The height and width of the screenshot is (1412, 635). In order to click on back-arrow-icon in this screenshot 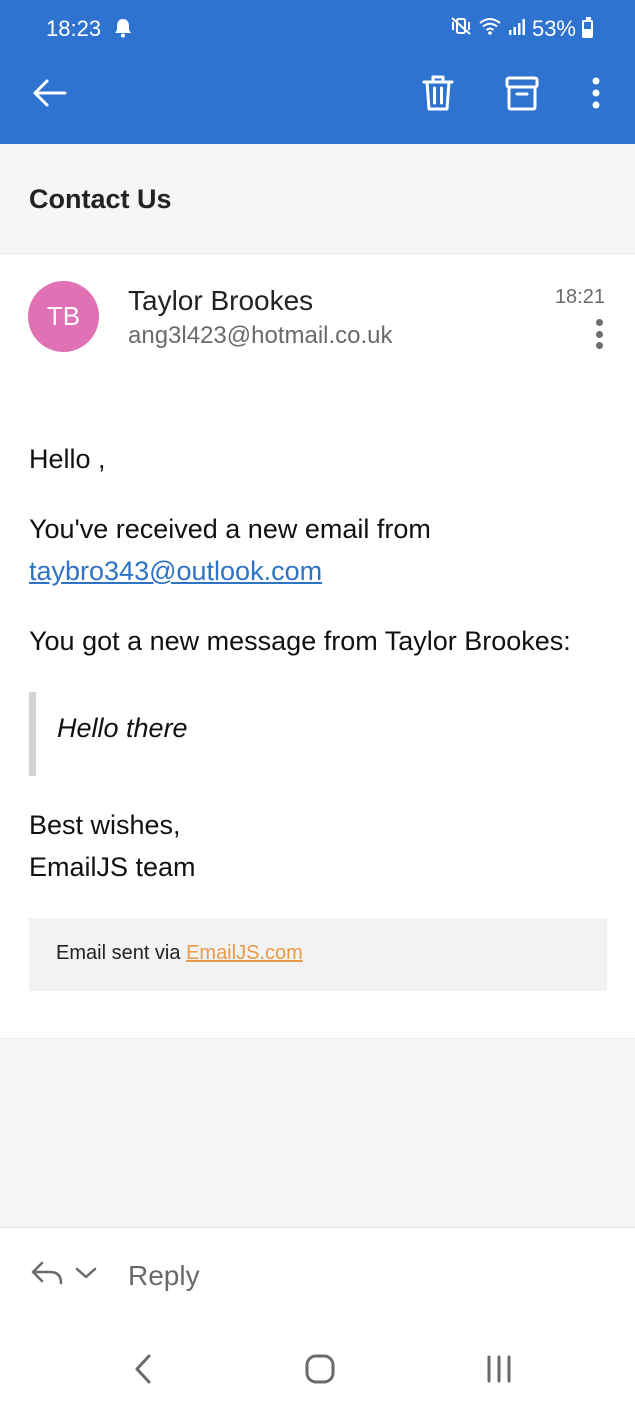, I will do `click(49, 95)`.